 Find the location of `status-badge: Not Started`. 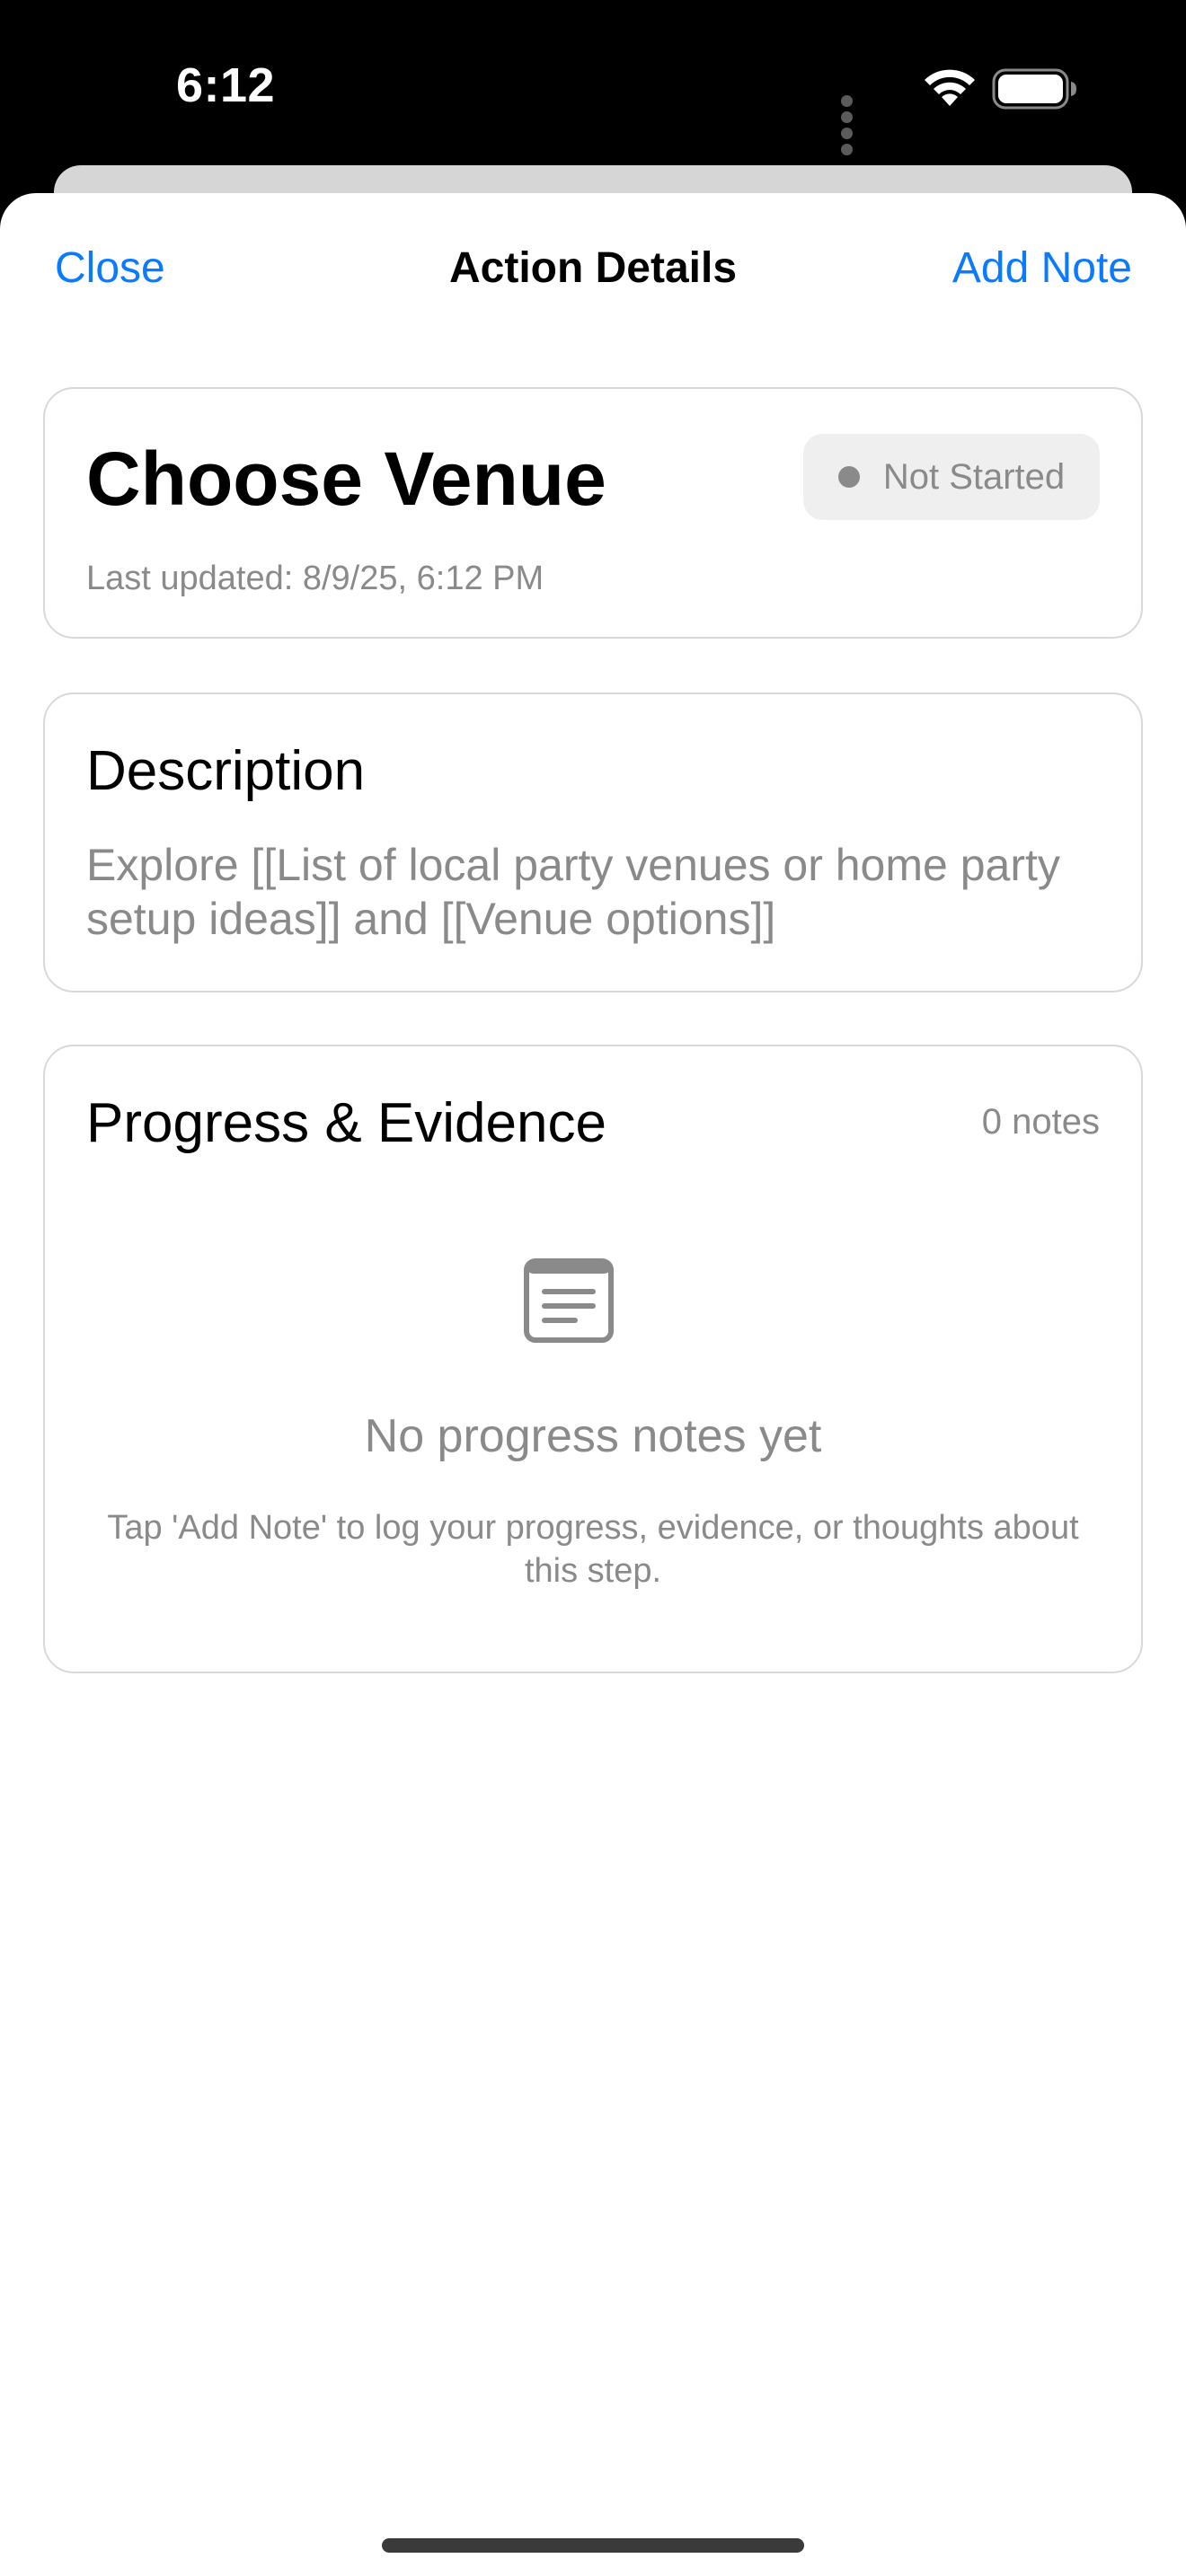

status-badge: Not Started is located at coordinates (951, 477).